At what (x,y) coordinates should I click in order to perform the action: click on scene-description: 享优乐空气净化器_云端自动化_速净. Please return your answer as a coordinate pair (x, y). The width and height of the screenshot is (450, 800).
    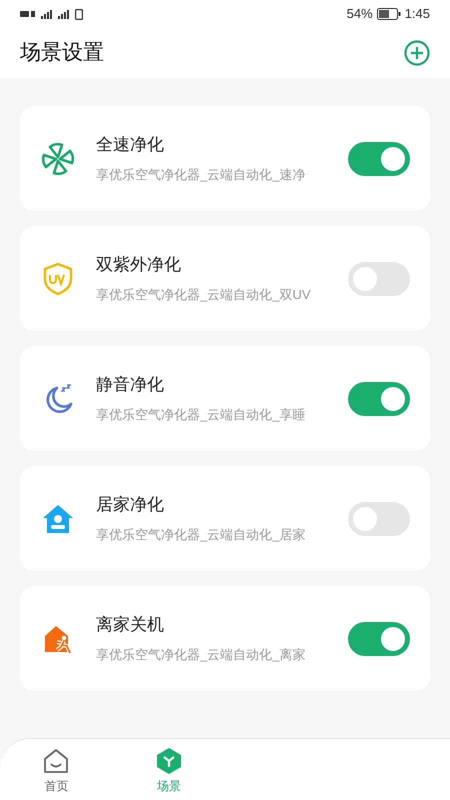
    Looking at the image, I should click on (201, 175).